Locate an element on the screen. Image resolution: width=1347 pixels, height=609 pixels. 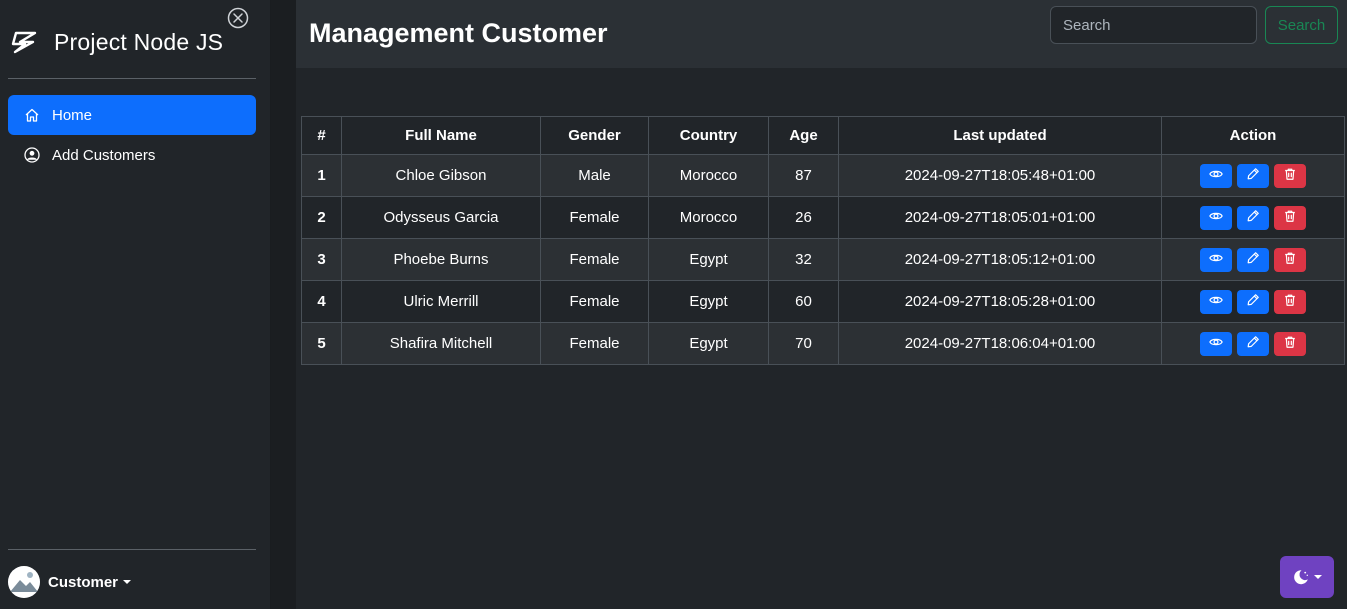
user-menu-toggle: Customer is located at coordinates (70, 582).